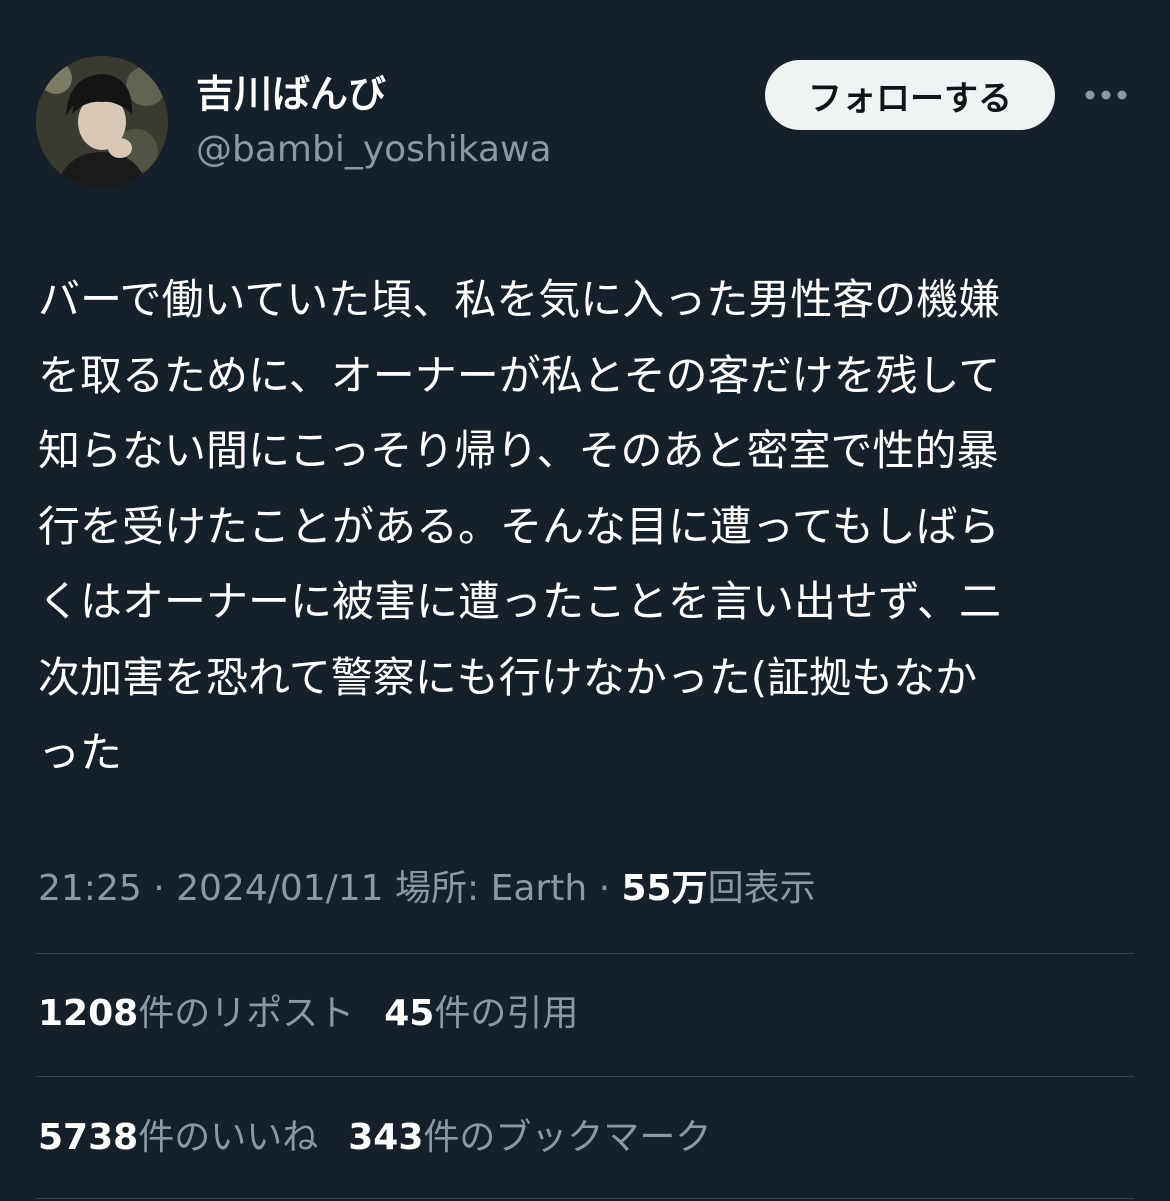 The width and height of the screenshot is (1170, 1201). I want to click on avatar-image, so click(102, 122).